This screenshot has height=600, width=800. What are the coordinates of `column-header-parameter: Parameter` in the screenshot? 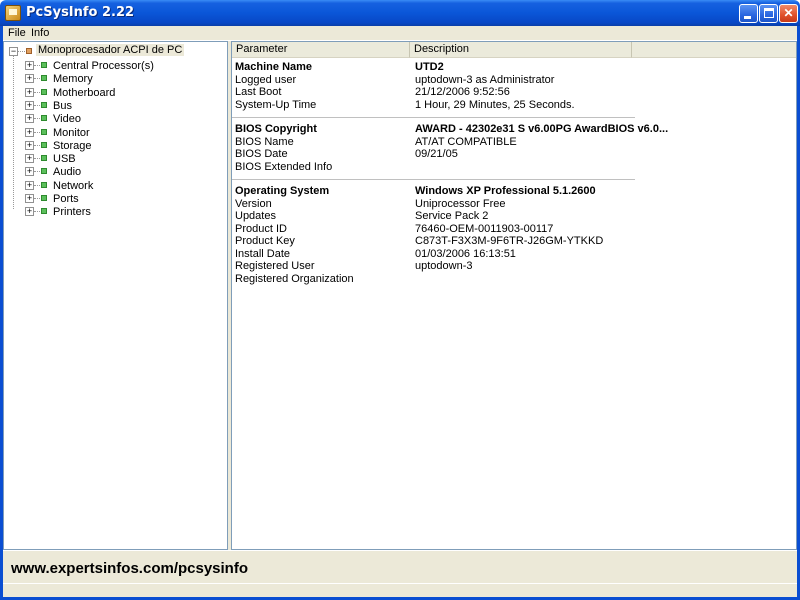 It's located at (321, 50).